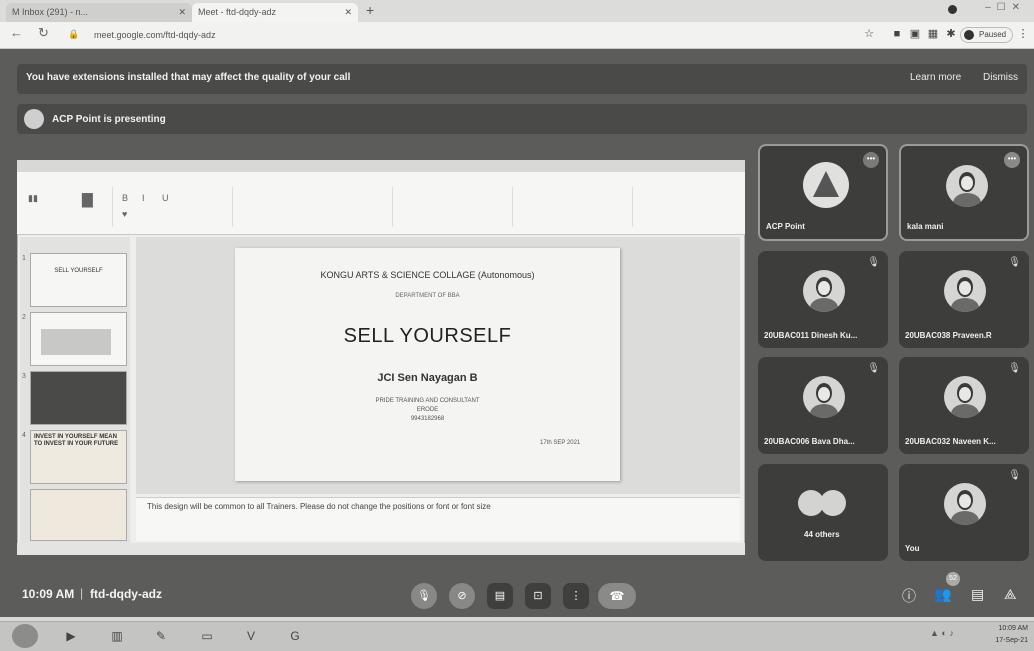 This screenshot has height=651, width=1034. I want to click on more-options-button: ⋮, so click(576, 596).